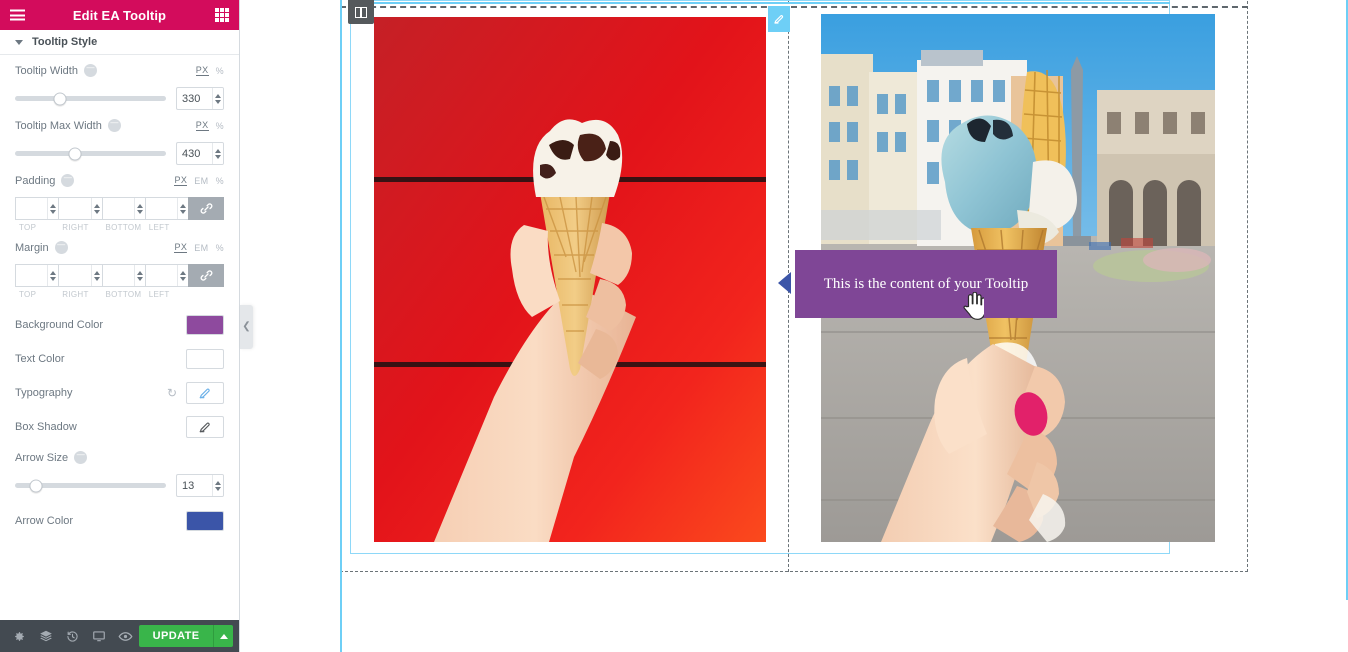  I want to click on margin-left-input, so click(161, 275).